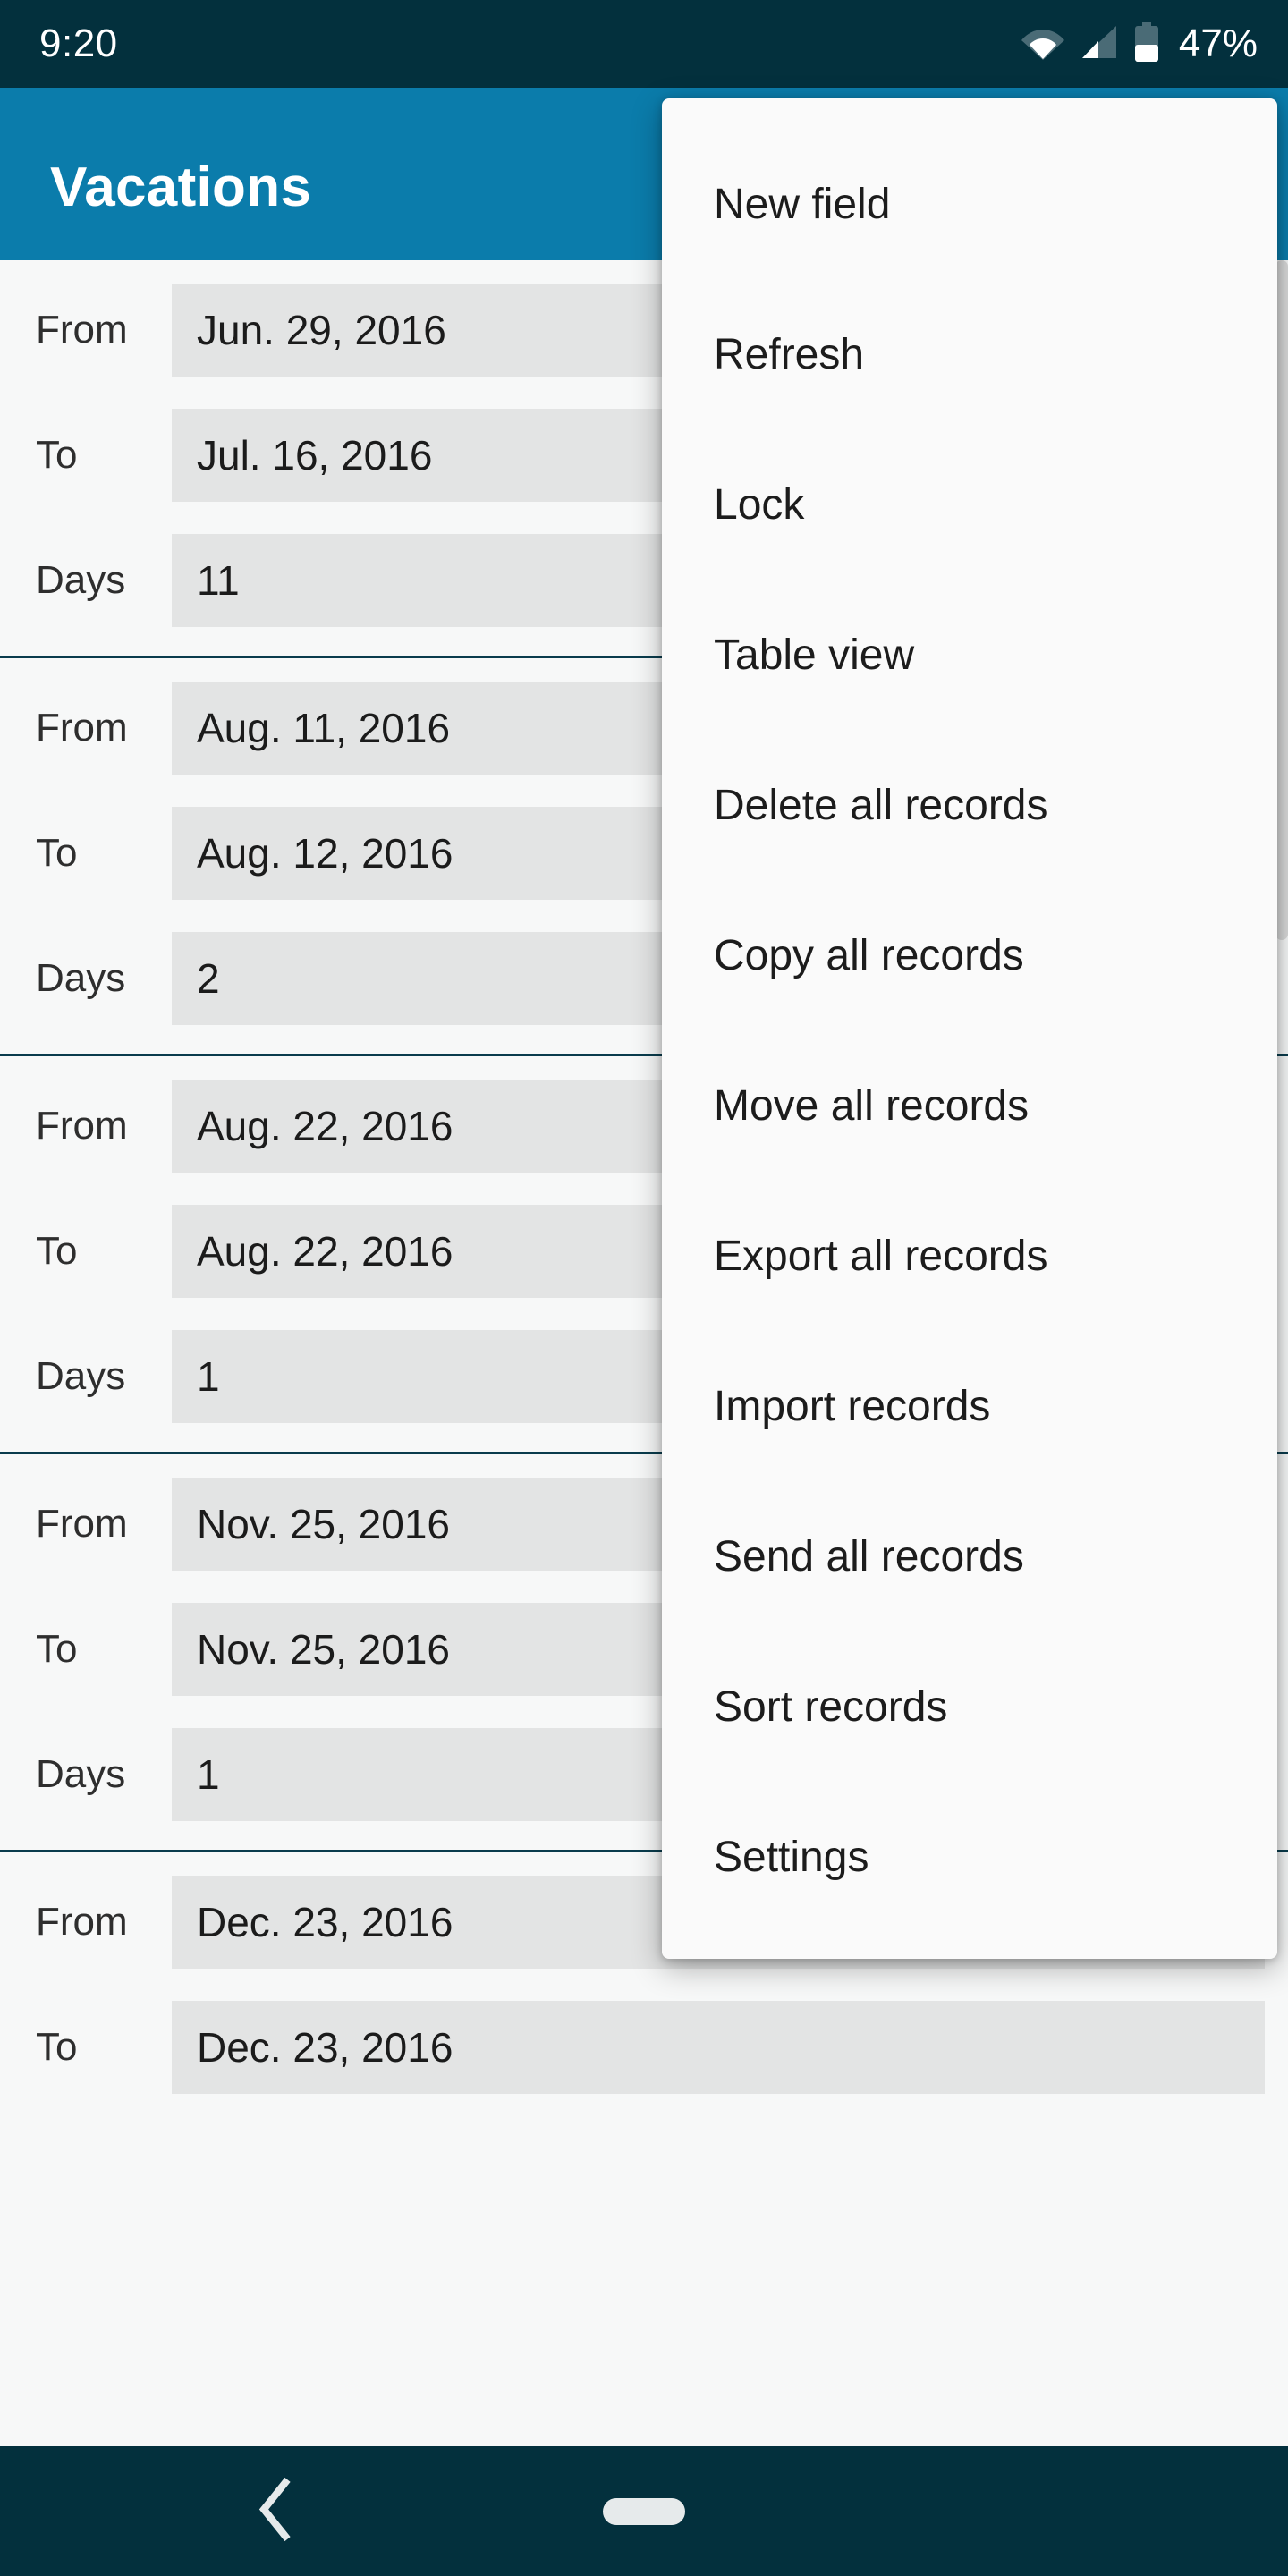 The height and width of the screenshot is (2576, 1288). Describe the element at coordinates (969, 955) in the screenshot. I see `menu-item-copy-all-records: Copy all records` at that location.